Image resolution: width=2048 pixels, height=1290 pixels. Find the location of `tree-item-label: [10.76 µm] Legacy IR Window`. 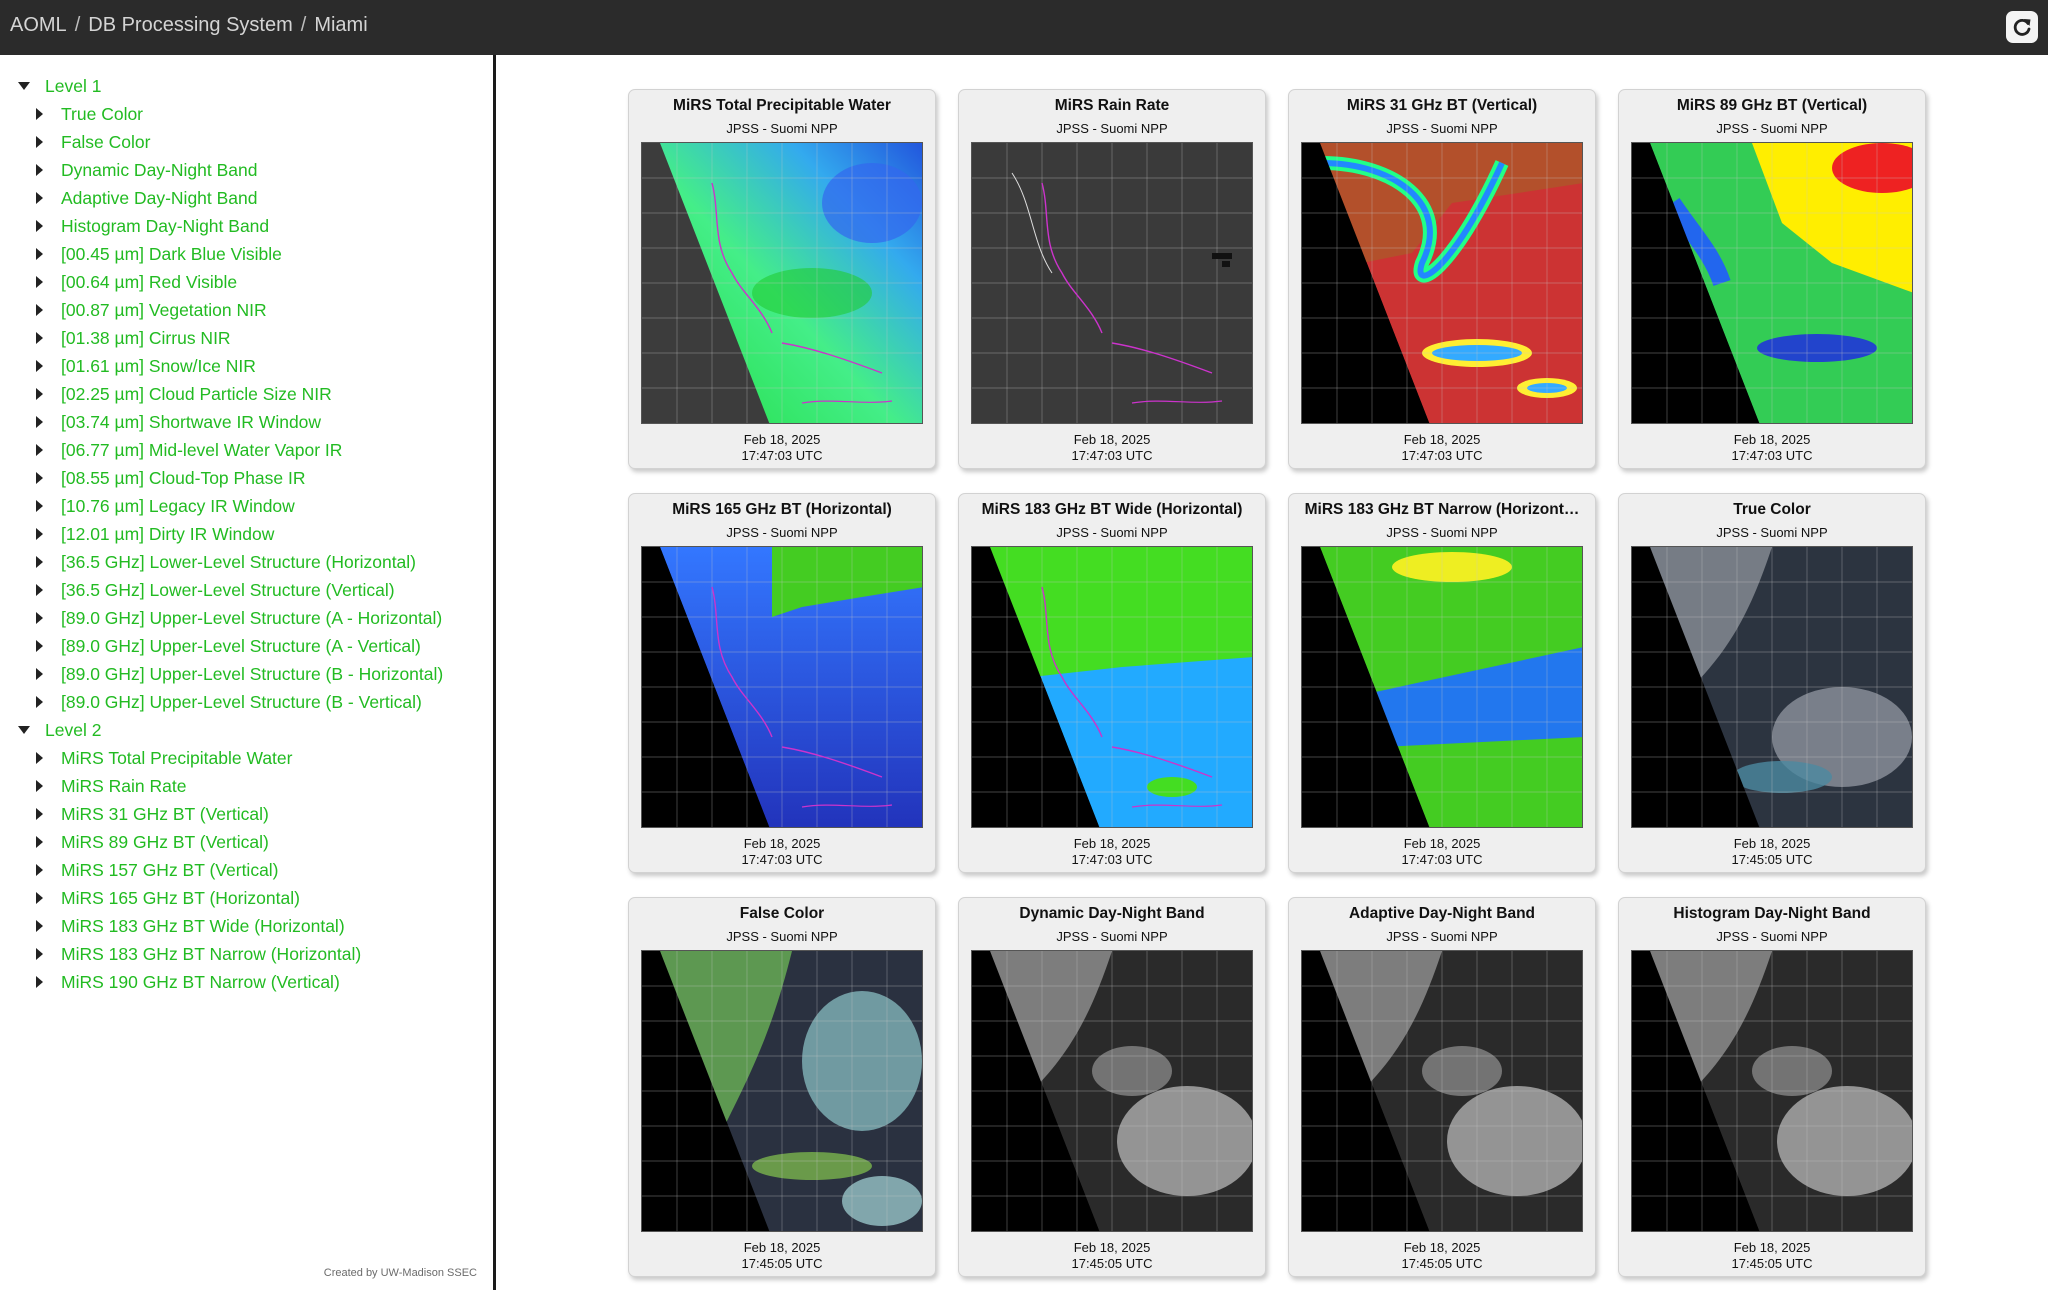

tree-item-label: [10.76 µm] Legacy IR Window is located at coordinates (178, 505).